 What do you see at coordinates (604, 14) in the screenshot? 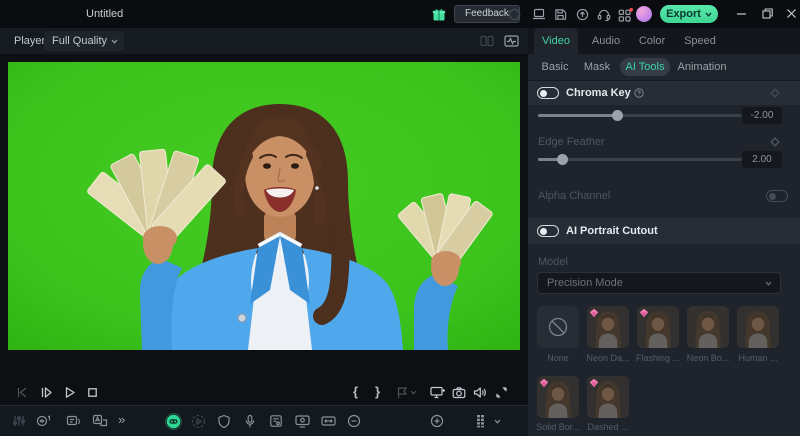
I see `support-icon` at bounding box center [604, 14].